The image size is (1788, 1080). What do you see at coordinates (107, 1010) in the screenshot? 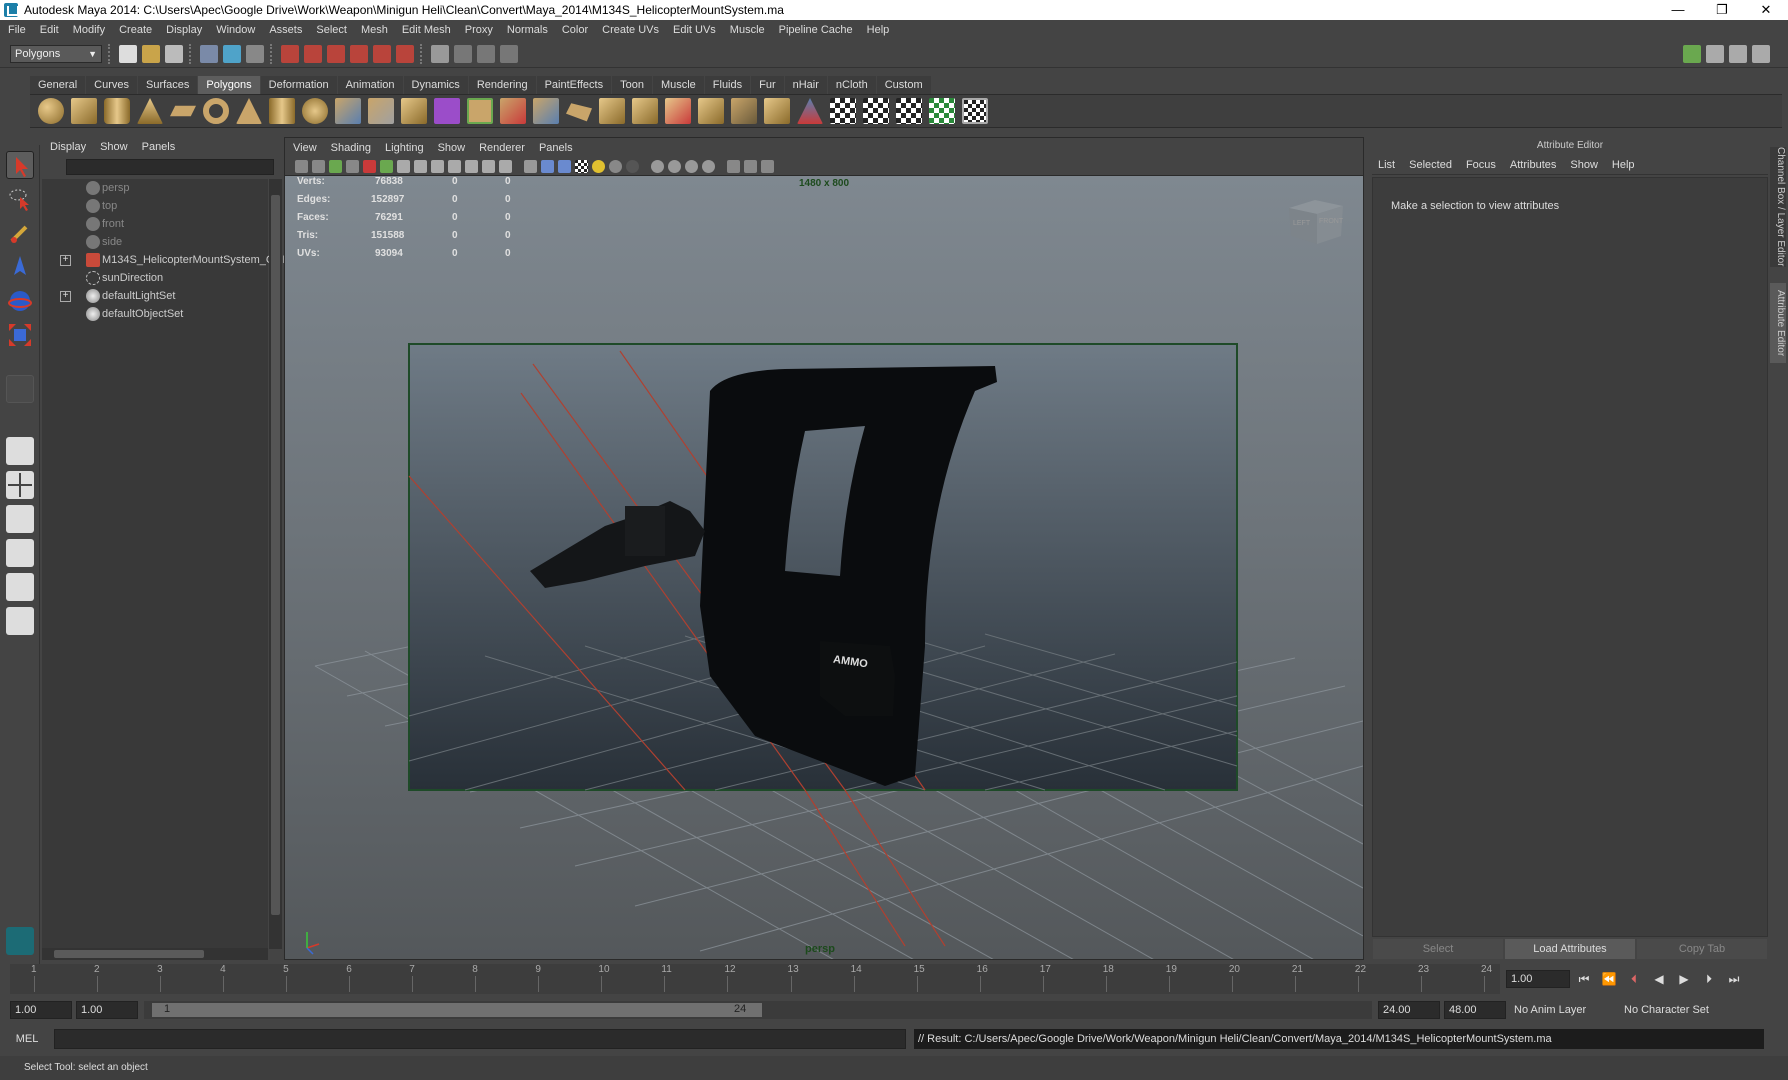
I see `playback-start-field: 1.00` at bounding box center [107, 1010].